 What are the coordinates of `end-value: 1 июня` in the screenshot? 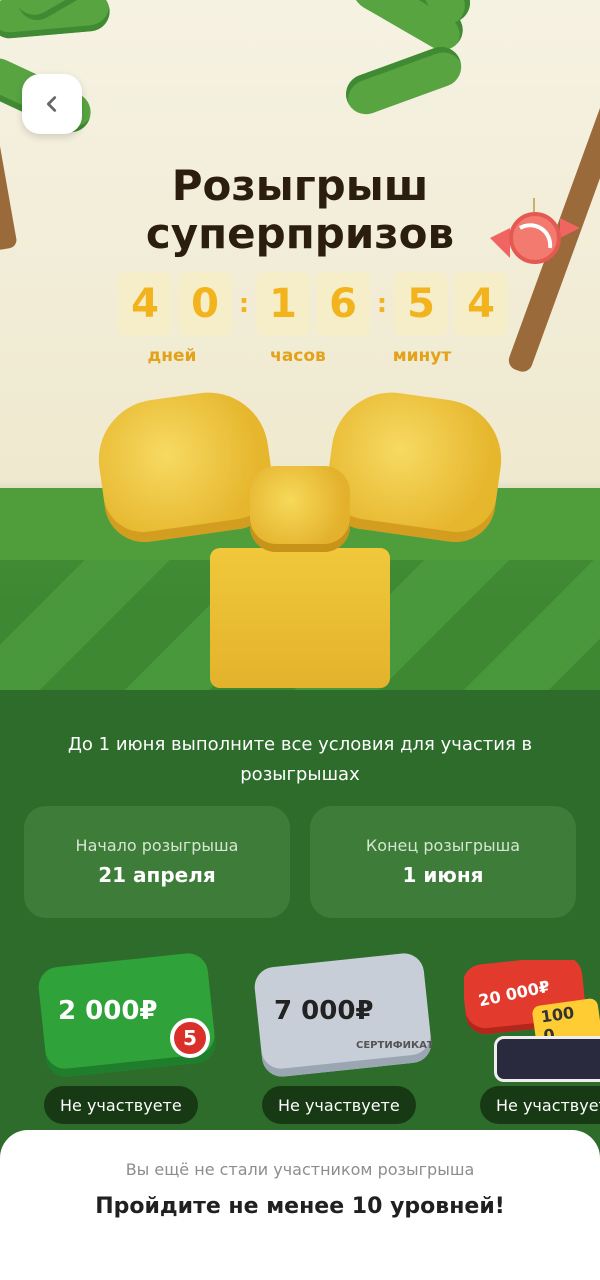 It's located at (443, 875).